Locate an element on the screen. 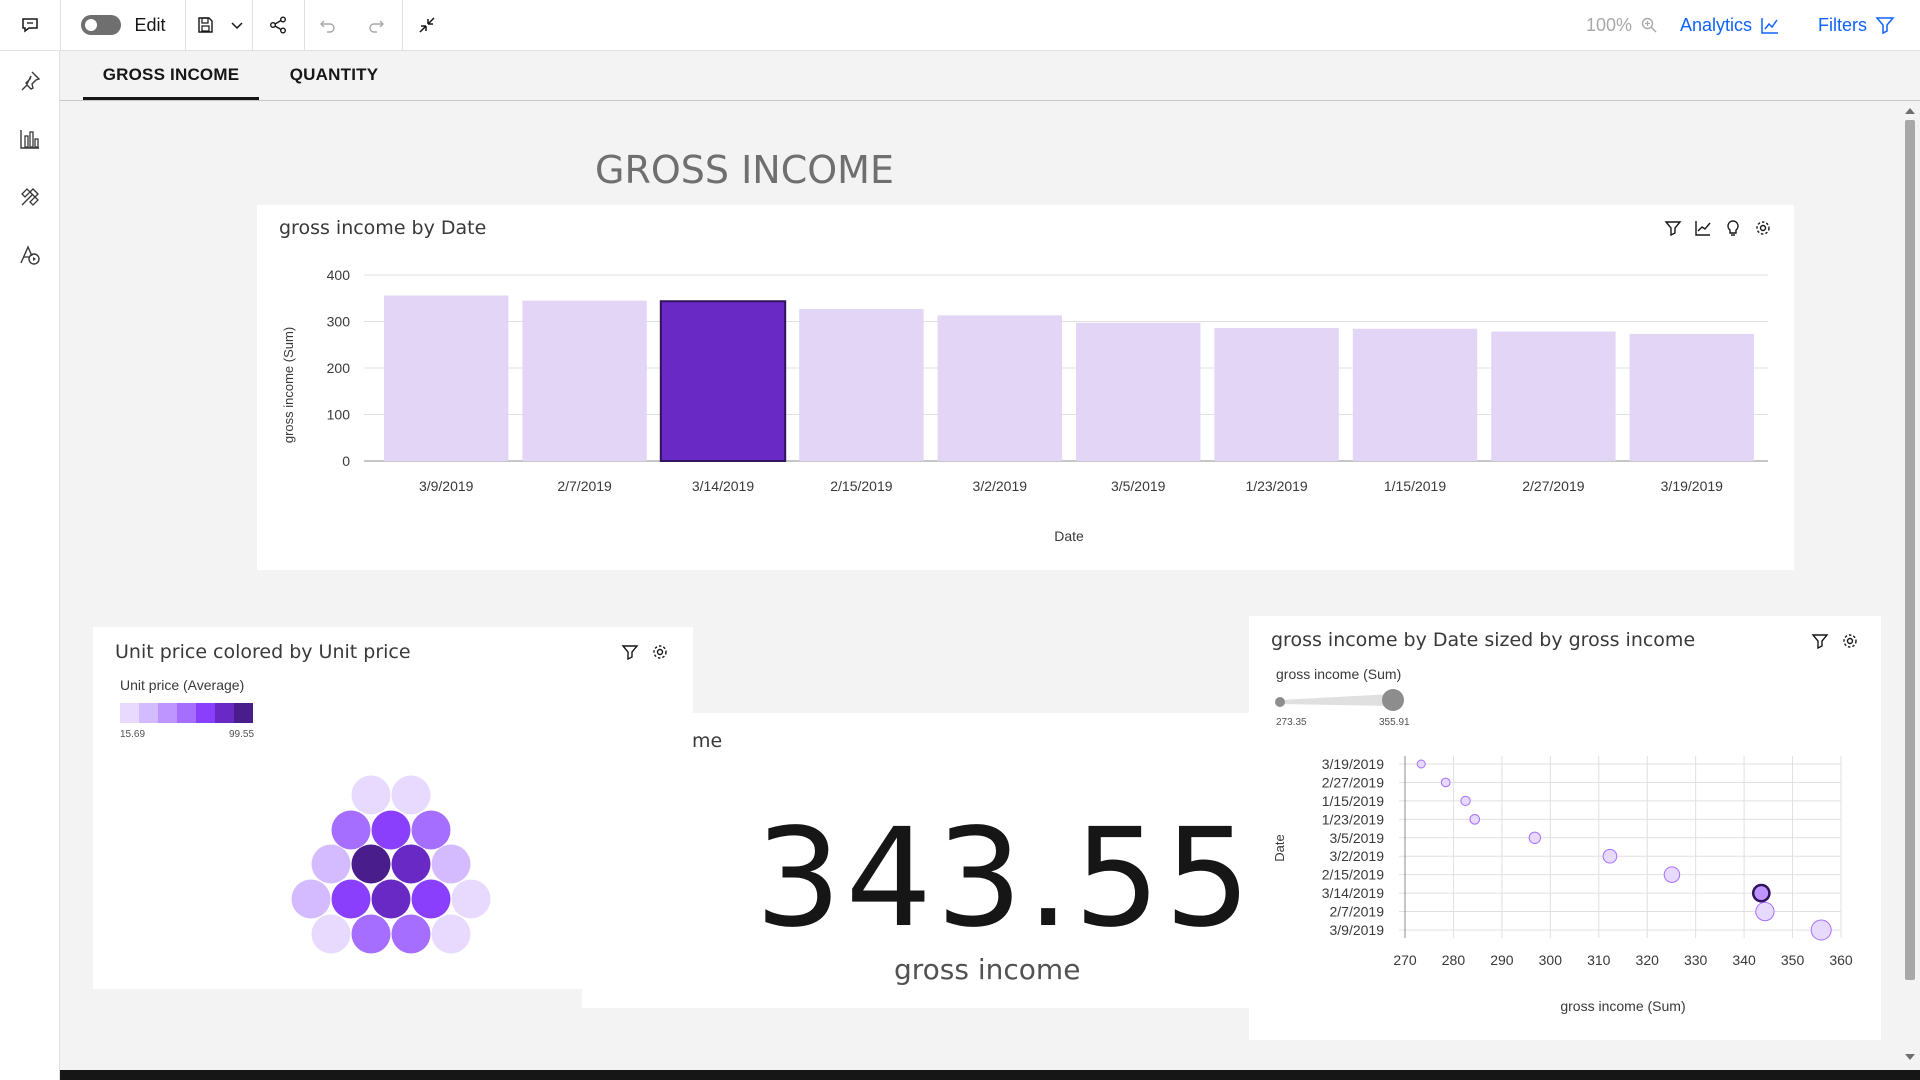  x-tick-label: 290 is located at coordinates (1502, 960).